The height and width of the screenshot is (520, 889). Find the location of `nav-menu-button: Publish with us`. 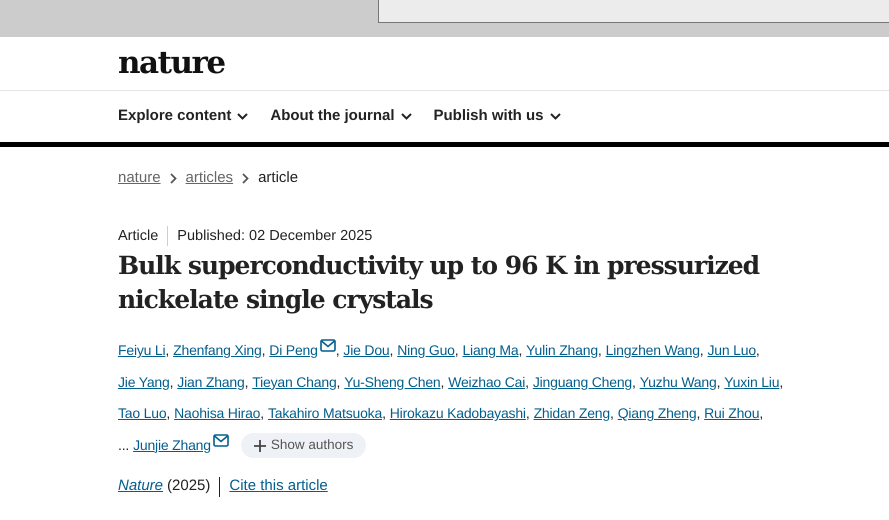

nav-menu-button: Publish with us is located at coordinates (497, 116).